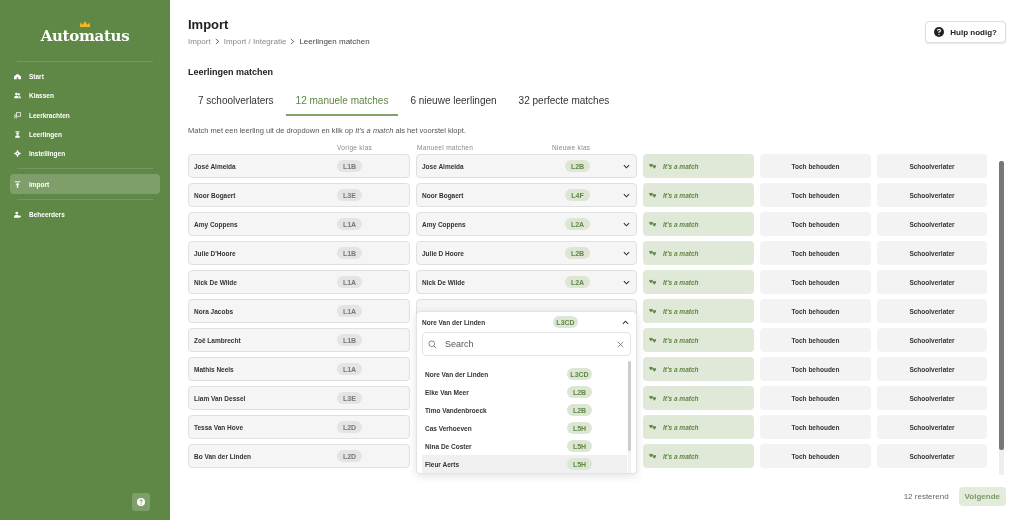  Describe the element at coordinates (85, 36) in the screenshot. I see `logo: Automatus` at that location.